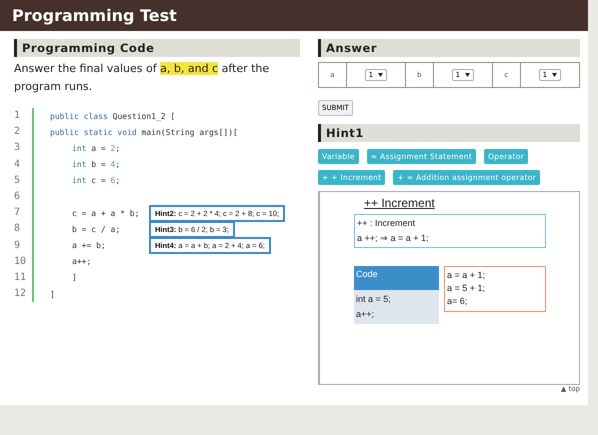  I want to click on code-line: int c = 6;, so click(96, 181).